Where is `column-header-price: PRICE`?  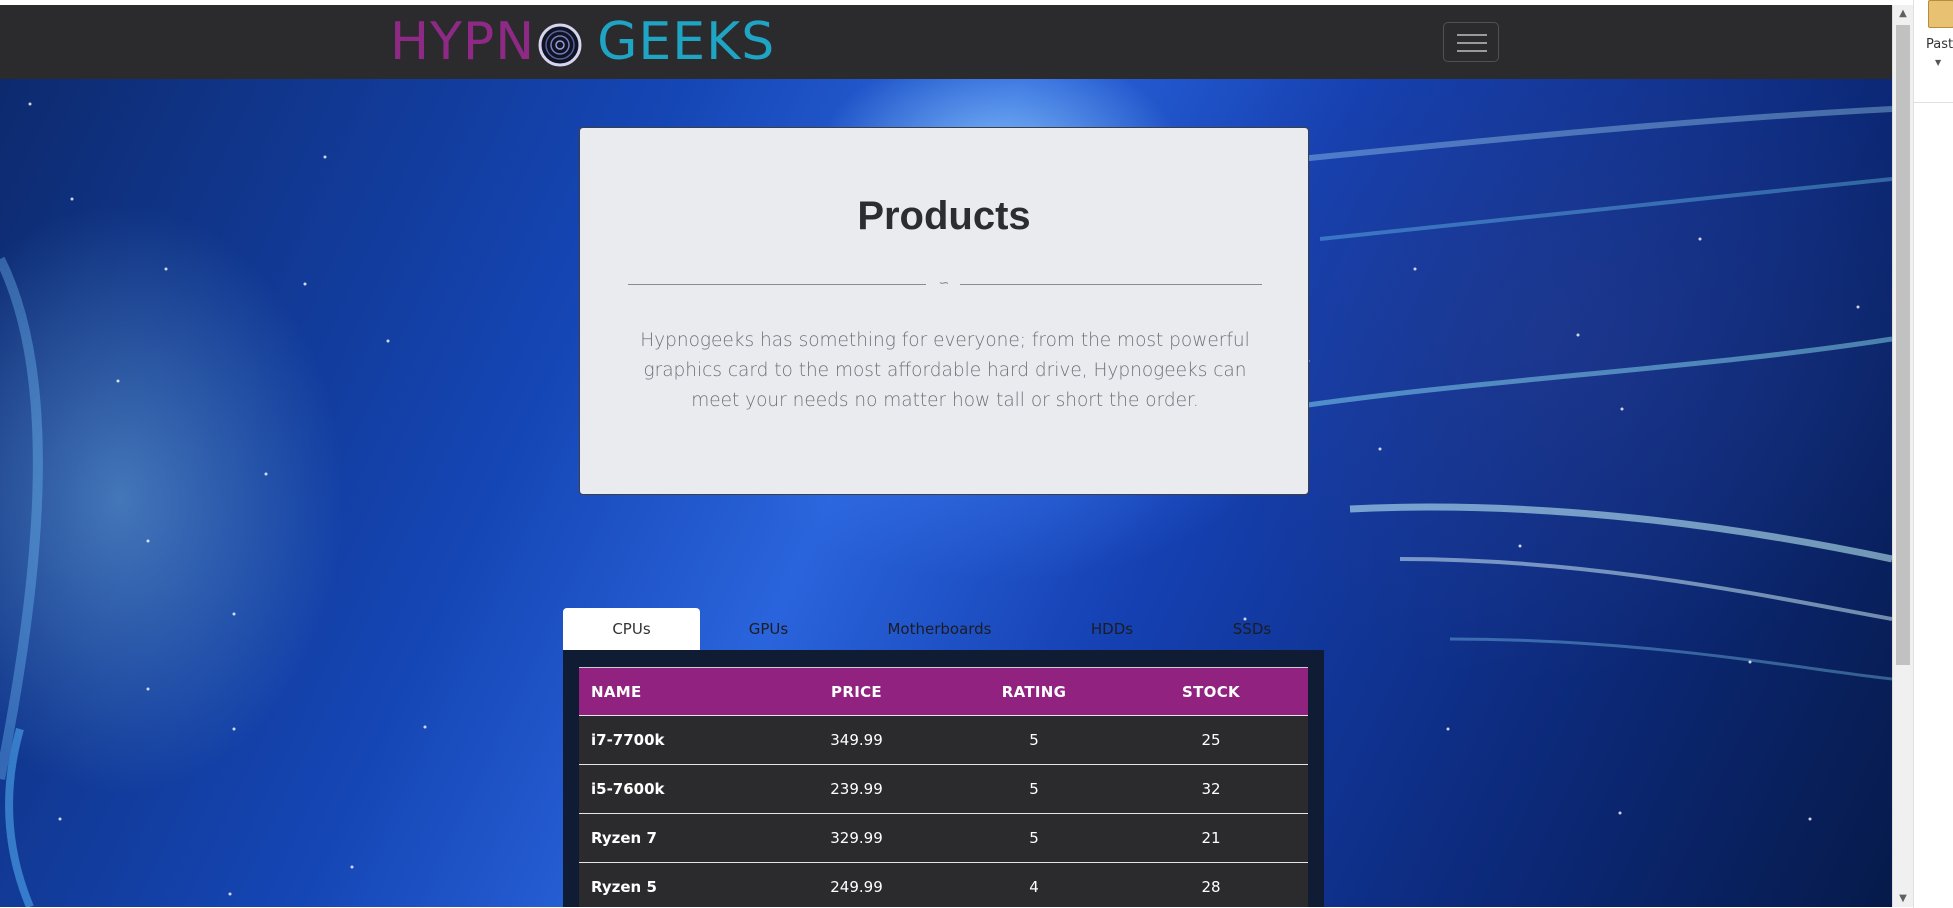 column-header-price: PRICE is located at coordinates (856, 691).